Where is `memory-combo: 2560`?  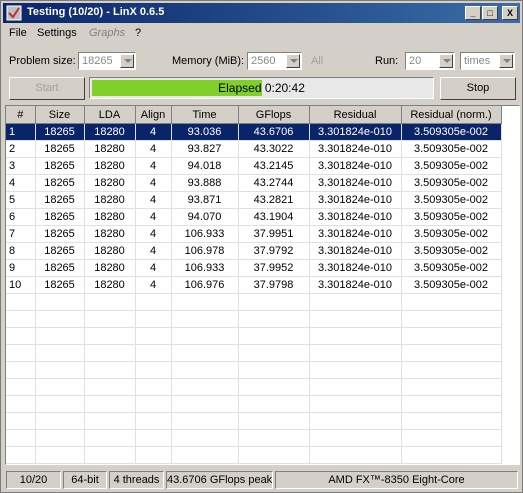 memory-combo: 2560 is located at coordinates (274, 61).